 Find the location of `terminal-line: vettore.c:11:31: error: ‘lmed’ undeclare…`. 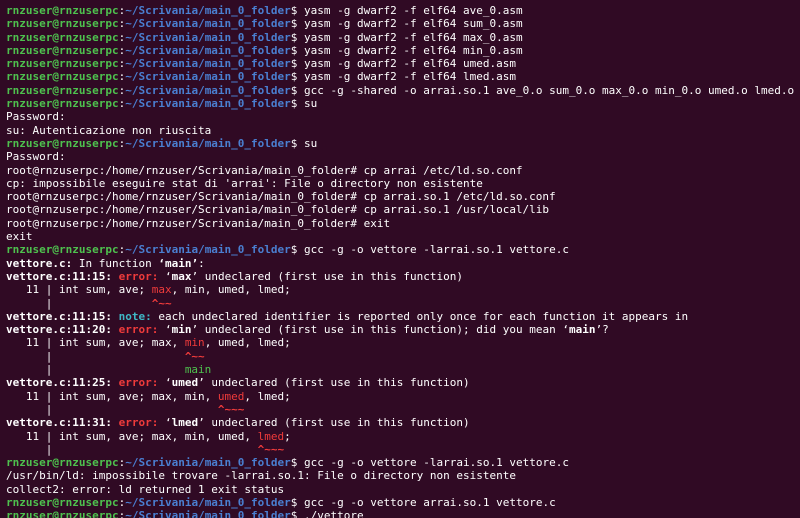

terminal-line: vettore.c:11:31: error: ‘lmed’ undeclare… is located at coordinates (403, 422).